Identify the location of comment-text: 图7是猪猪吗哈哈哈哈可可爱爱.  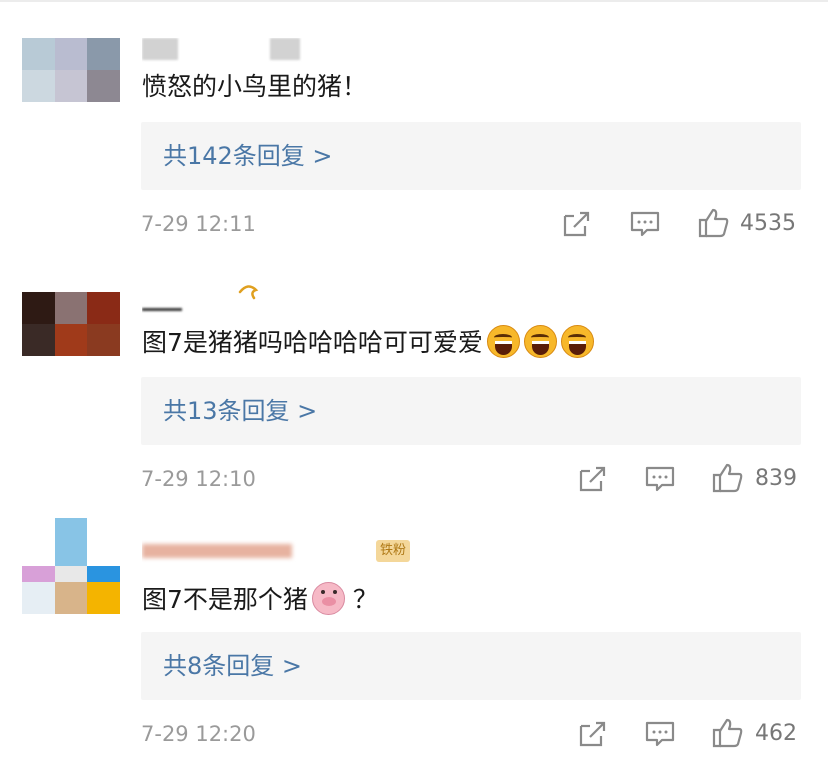
(368, 342).